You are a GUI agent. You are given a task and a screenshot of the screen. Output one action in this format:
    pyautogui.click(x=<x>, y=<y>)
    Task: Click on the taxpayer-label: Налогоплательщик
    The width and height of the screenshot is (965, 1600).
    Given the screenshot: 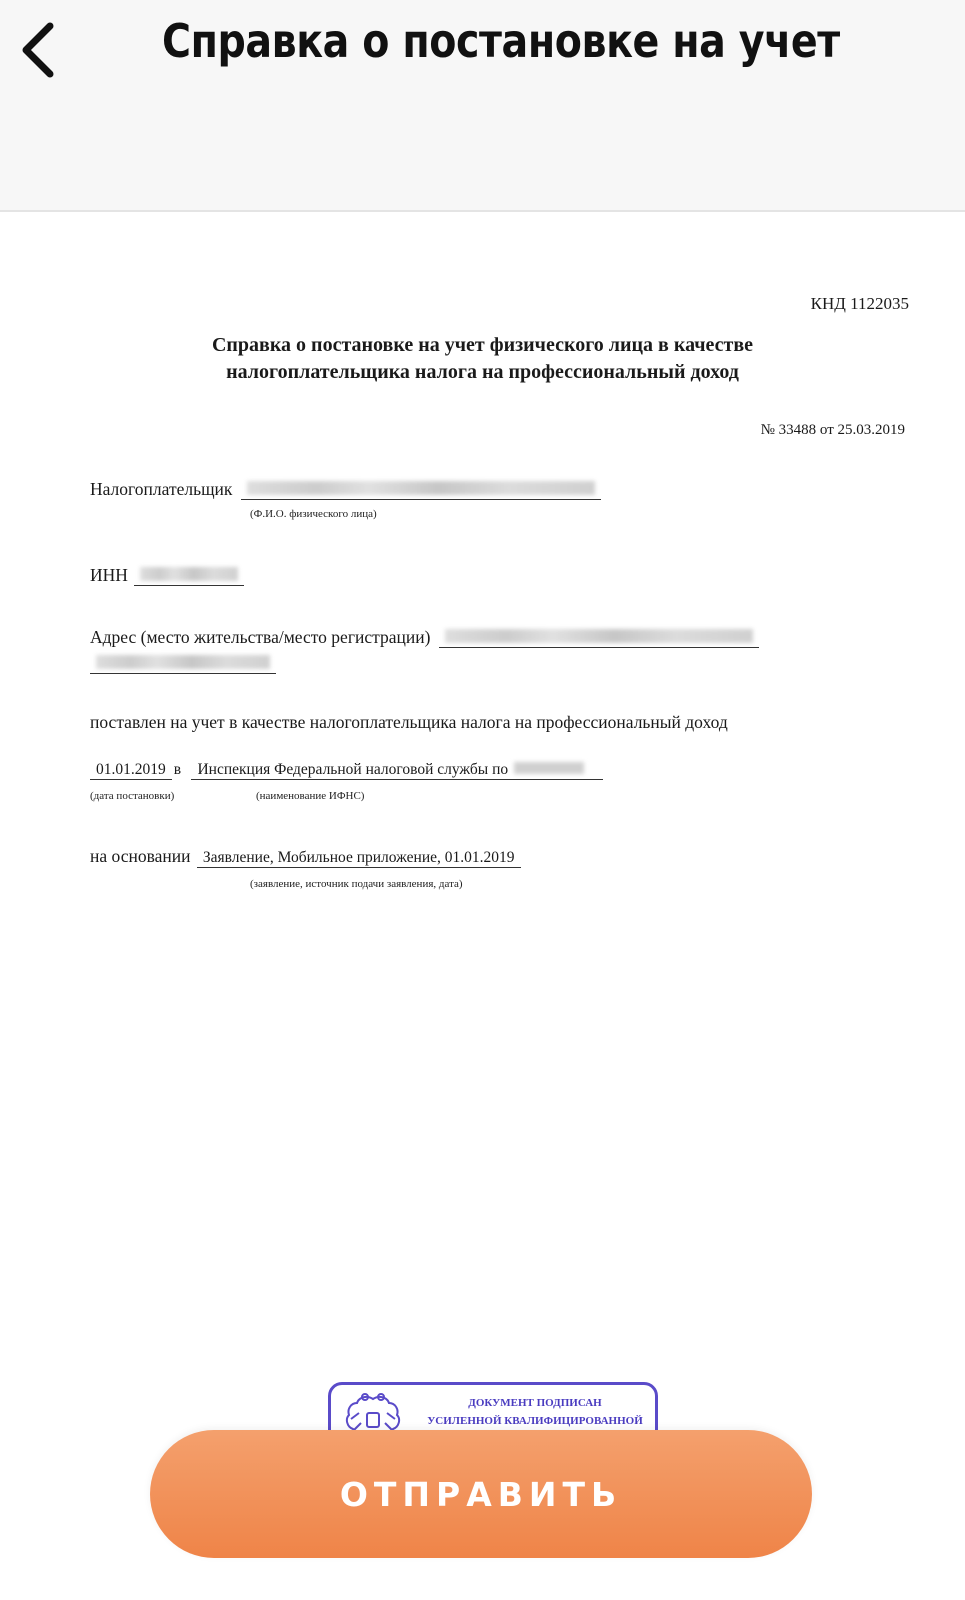 What is the action you would take?
    pyautogui.click(x=161, y=489)
    